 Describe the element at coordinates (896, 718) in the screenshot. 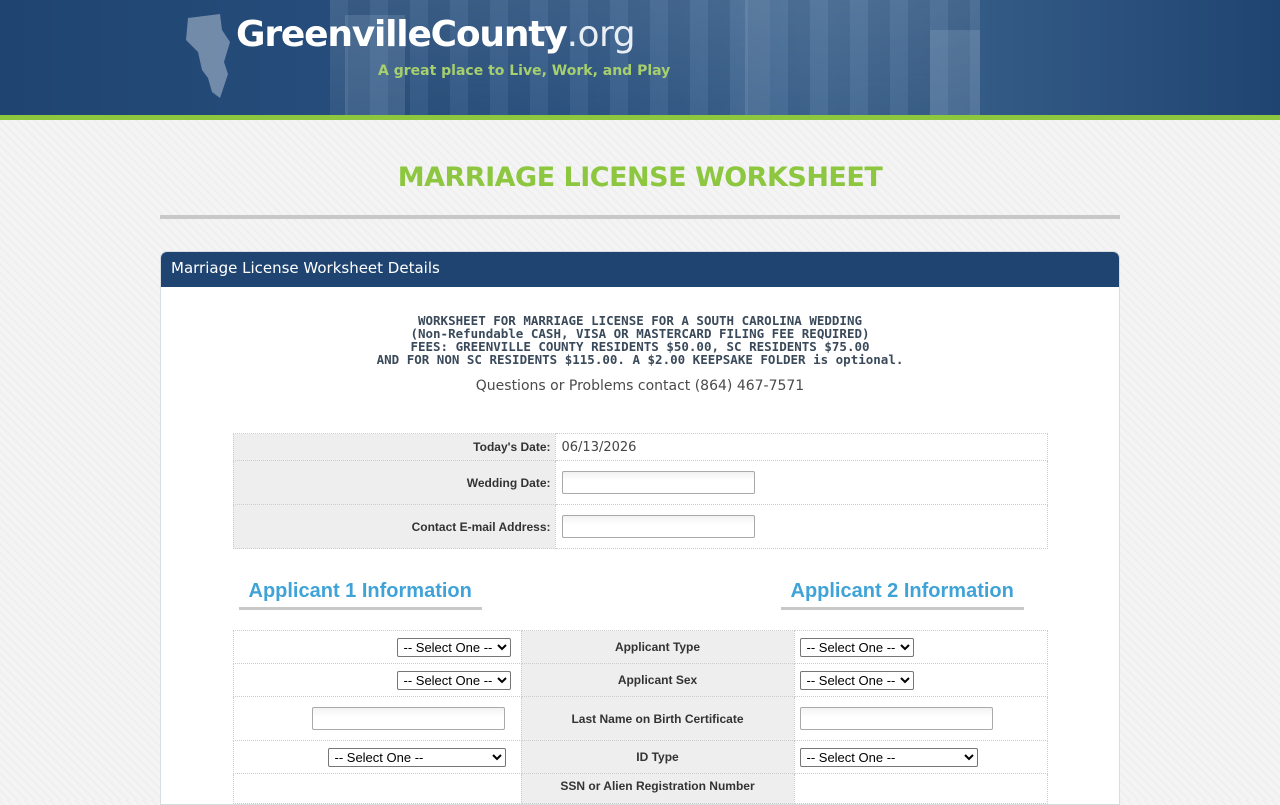

I see `applicant-2-last-name-input` at that location.